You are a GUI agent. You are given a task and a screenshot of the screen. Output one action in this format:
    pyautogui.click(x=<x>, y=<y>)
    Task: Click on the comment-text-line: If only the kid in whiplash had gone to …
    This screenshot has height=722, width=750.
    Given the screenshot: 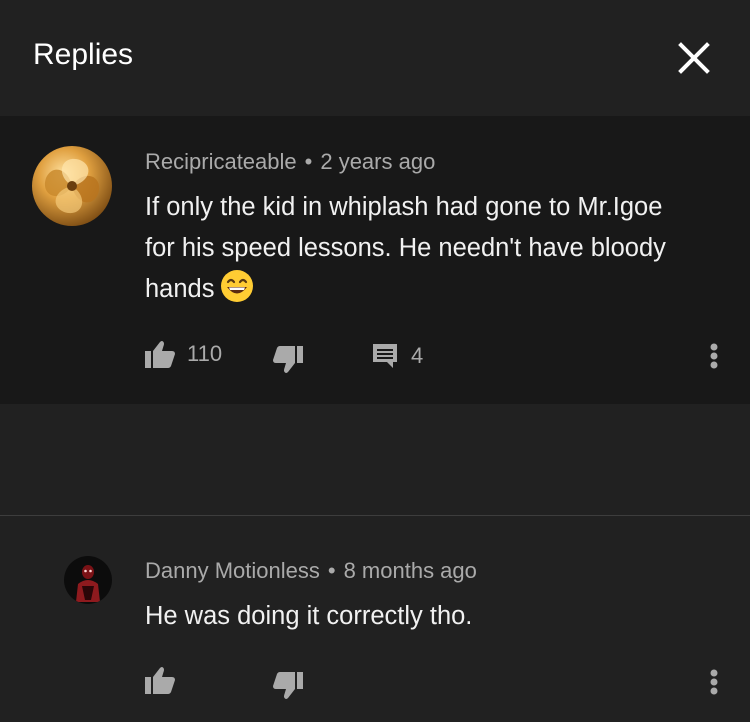 What is the action you would take?
    pyautogui.click(x=404, y=207)
    